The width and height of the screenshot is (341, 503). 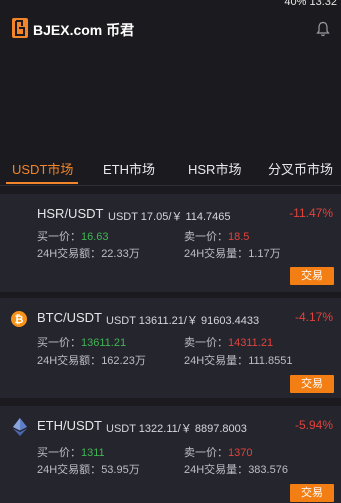 What do you see at coordinates (170, 167) in the screenshot?
I see `market-tabs: USDT市场 ETH市场 HSR市场 分叉币市场` at bounding box center [170, 167].